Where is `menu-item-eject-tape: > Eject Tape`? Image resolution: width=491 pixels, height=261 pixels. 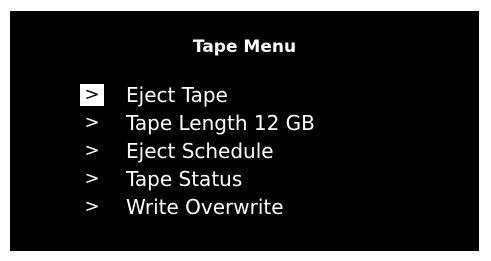 menu-item-eject-tape: > Eject Tape is located at coordinates (197, 95).